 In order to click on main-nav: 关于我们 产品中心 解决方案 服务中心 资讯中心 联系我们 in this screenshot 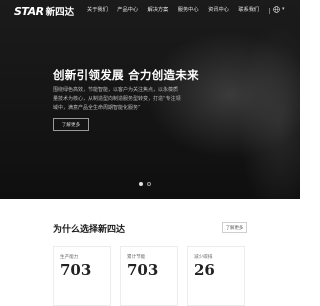, I will do `click(178, 9)`.